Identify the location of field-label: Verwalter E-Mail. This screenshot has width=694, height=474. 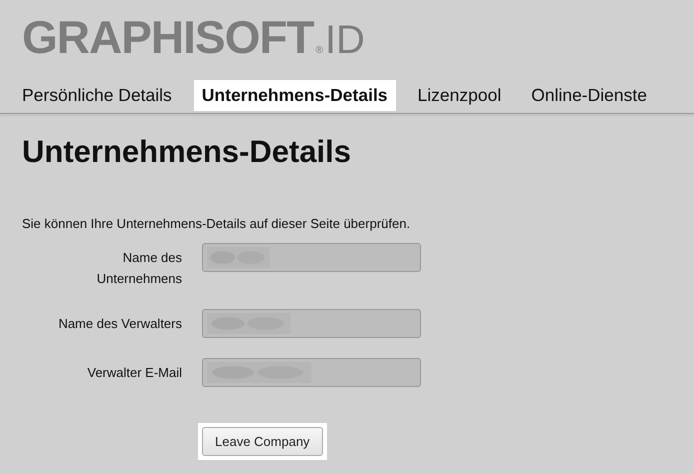
(134, 373).